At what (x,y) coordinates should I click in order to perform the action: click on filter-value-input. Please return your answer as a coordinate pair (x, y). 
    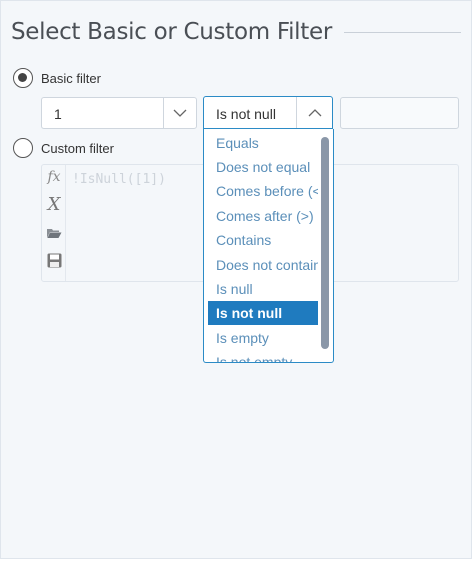
    Looking at the image, I should click on (399, 113).